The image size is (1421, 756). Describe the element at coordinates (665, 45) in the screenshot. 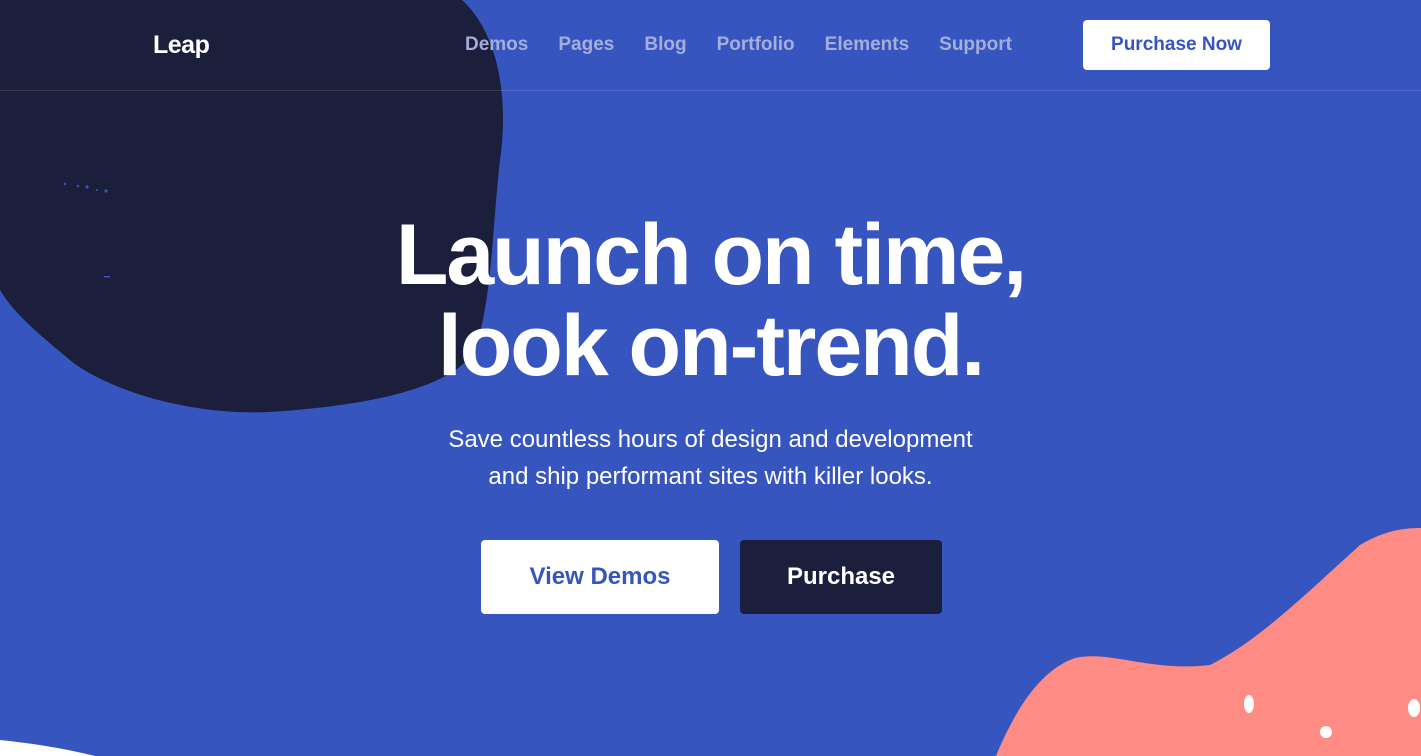

I see `nav-link-blog: Blog` at that location.